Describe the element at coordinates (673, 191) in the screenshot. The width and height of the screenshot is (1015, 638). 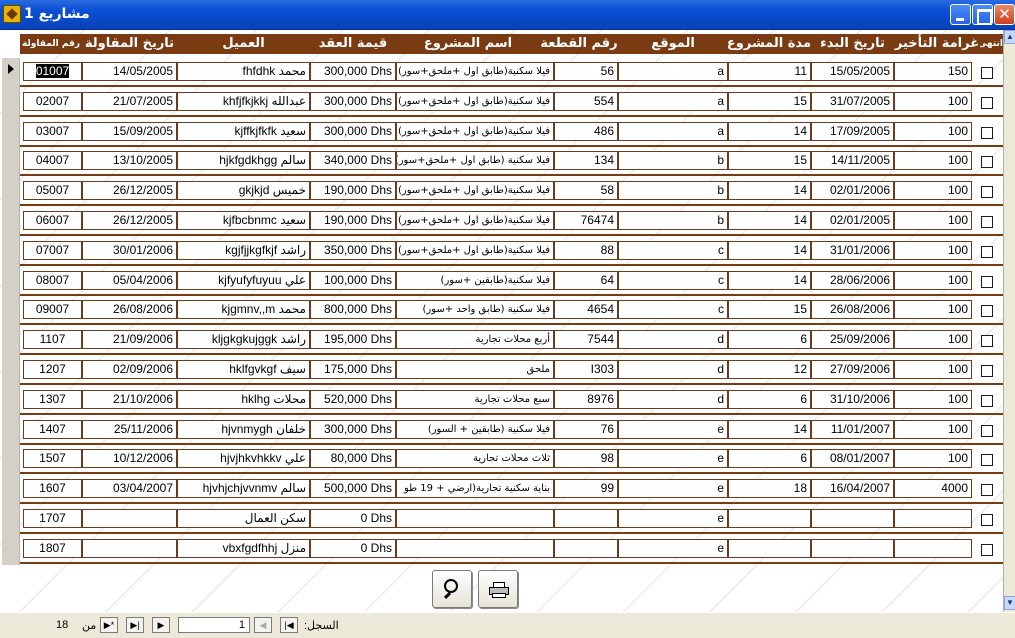
I see `location-field: b` at that location.